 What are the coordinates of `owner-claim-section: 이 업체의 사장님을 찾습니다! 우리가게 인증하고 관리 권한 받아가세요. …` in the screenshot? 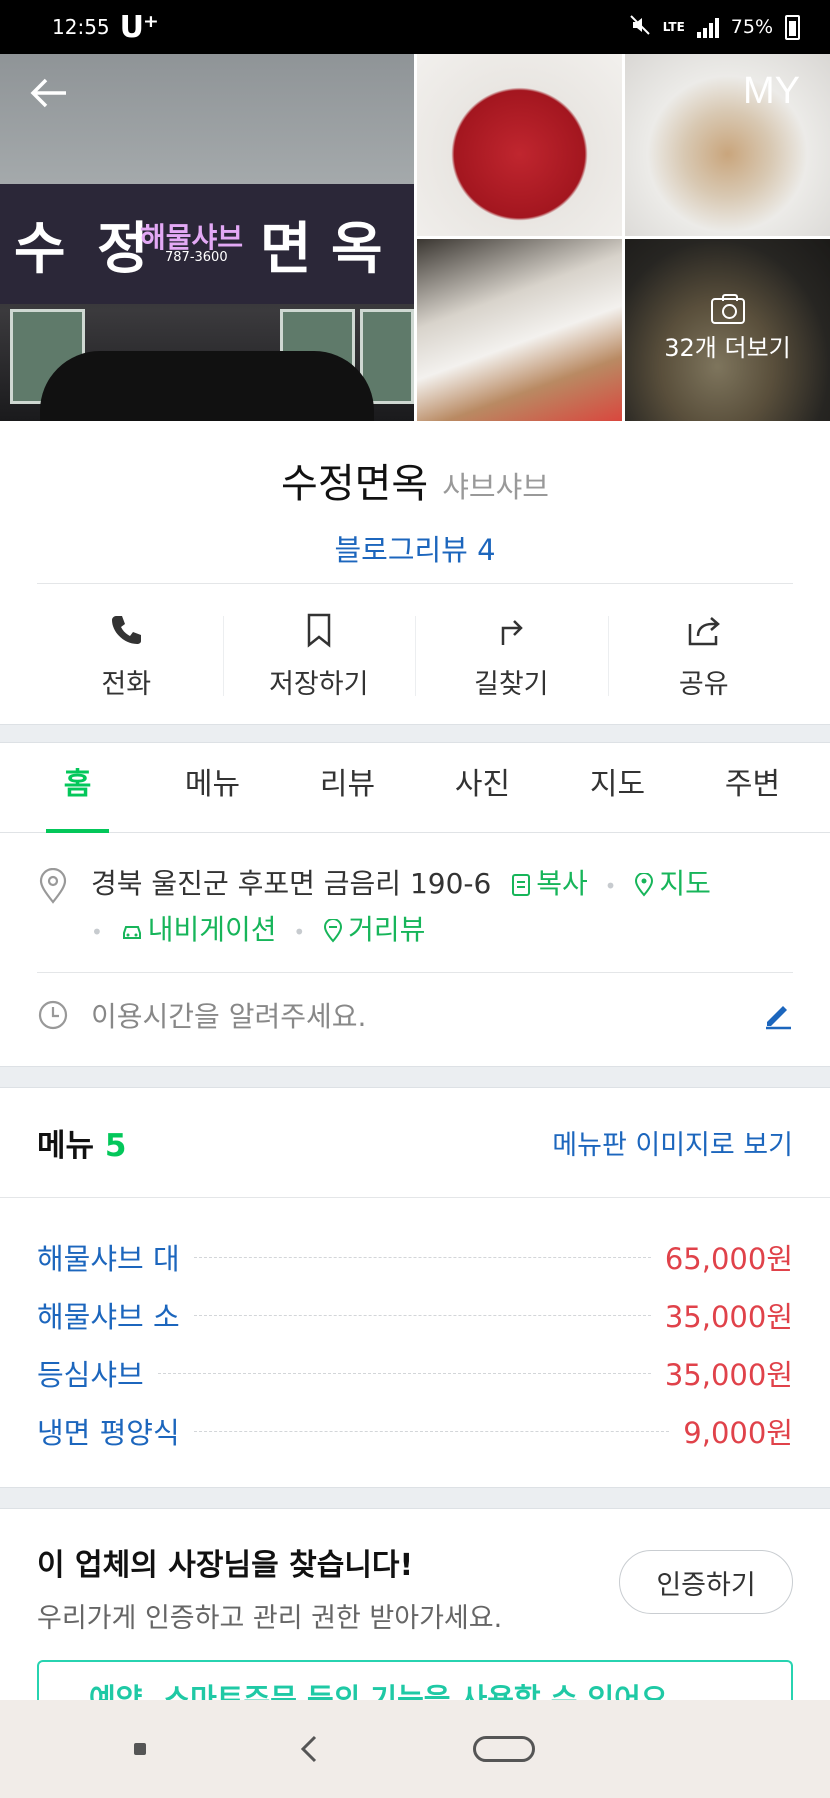 It's located at (415, 1587).